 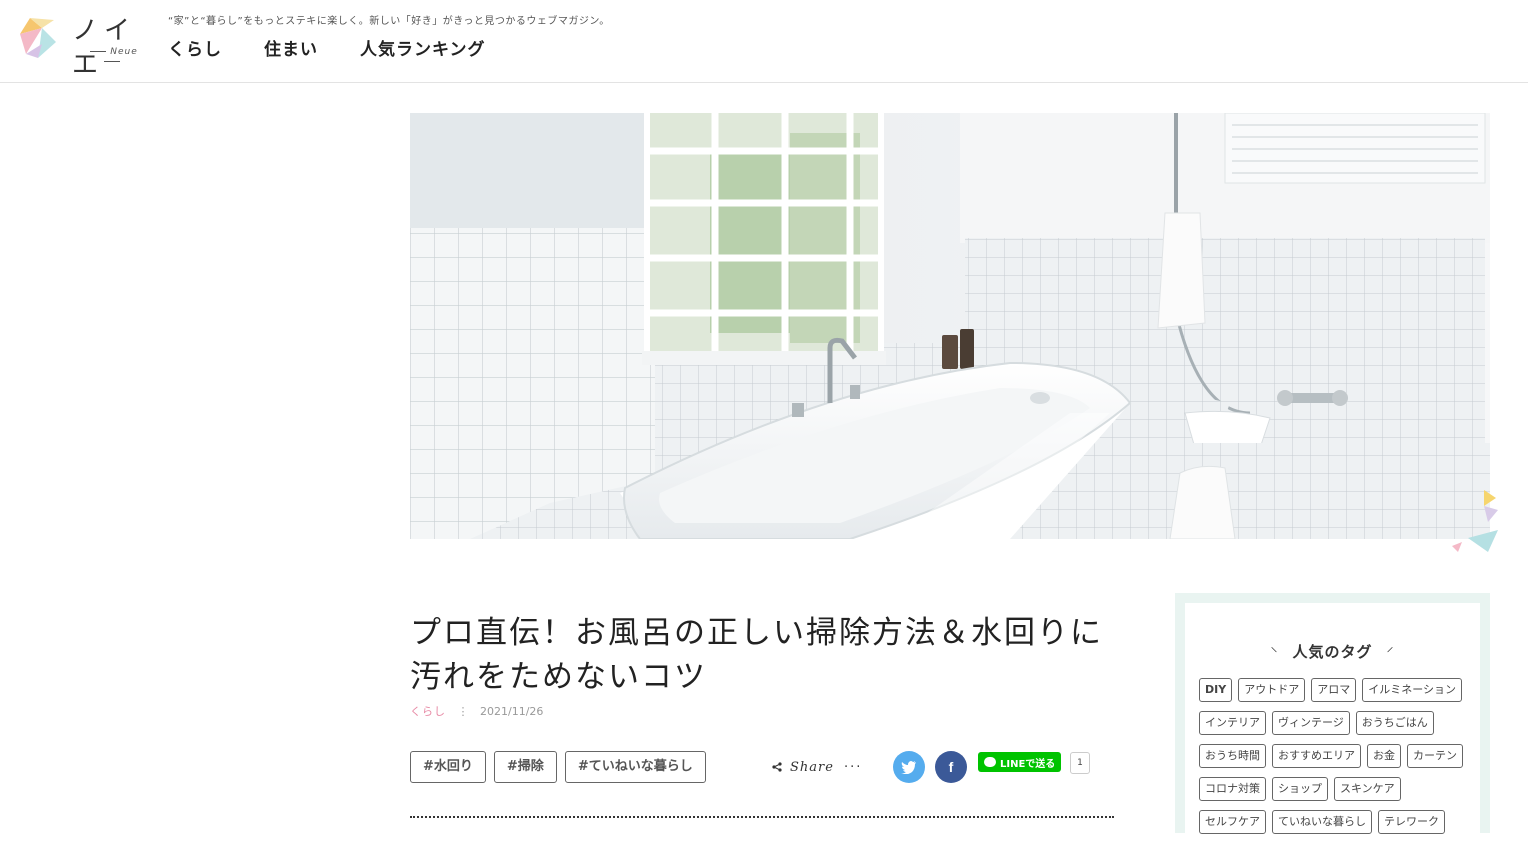 I want to click on popular-tag: アロマ, so click(x=1334, y=690).